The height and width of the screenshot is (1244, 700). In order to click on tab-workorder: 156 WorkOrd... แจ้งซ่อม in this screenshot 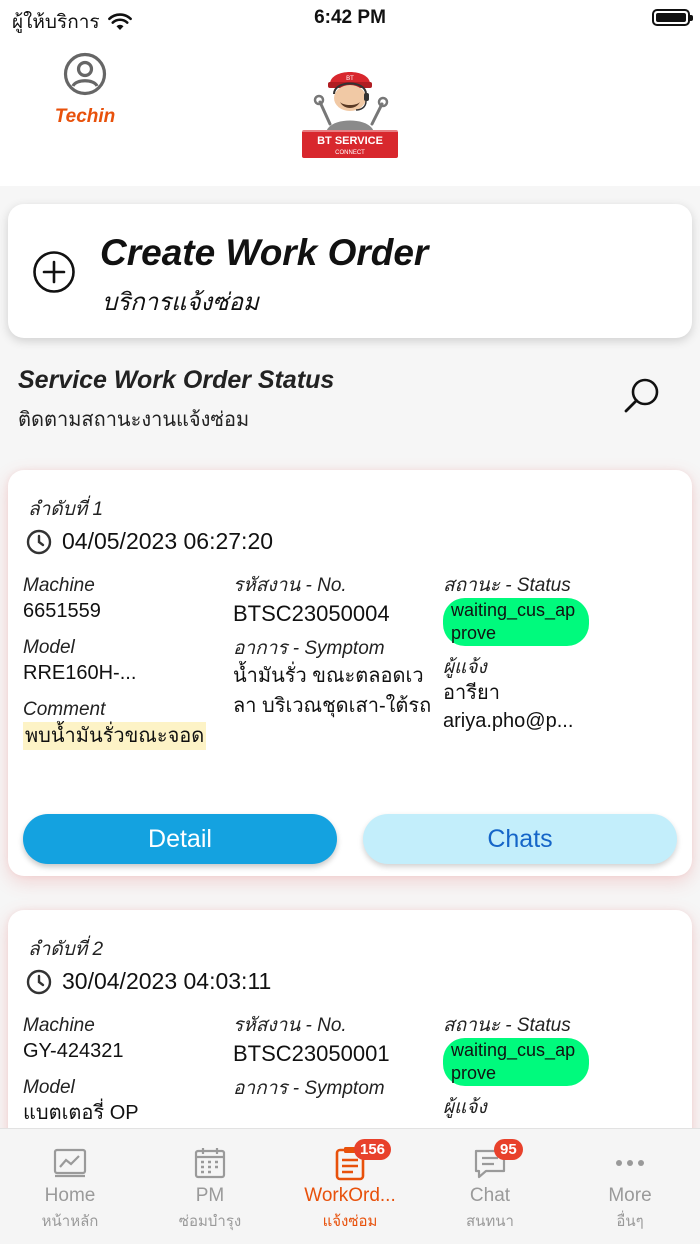, I will do `click(350, 1186)`.